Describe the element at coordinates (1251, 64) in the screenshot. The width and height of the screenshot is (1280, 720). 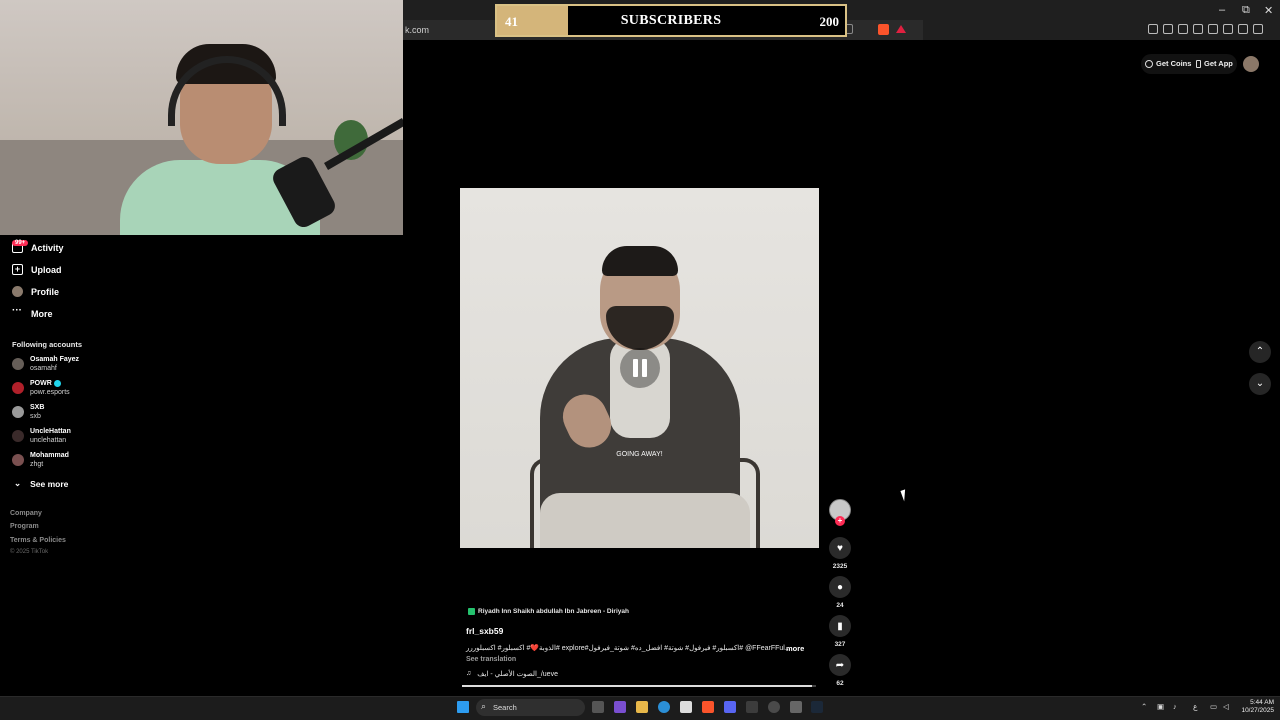
I see `user-avatar` at that location.